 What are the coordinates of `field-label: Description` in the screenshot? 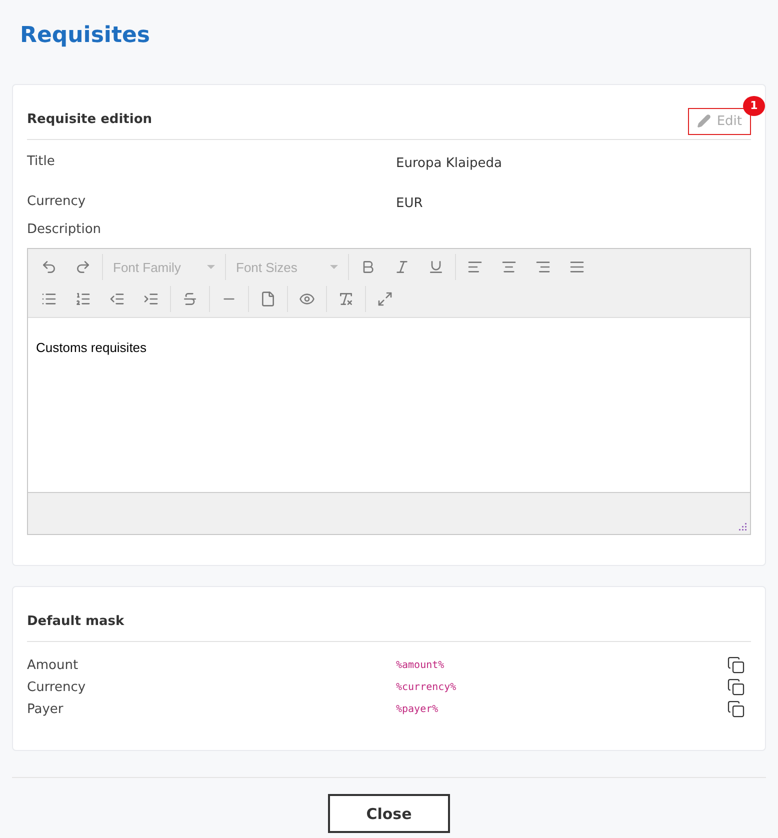 It's located at (64, 229).